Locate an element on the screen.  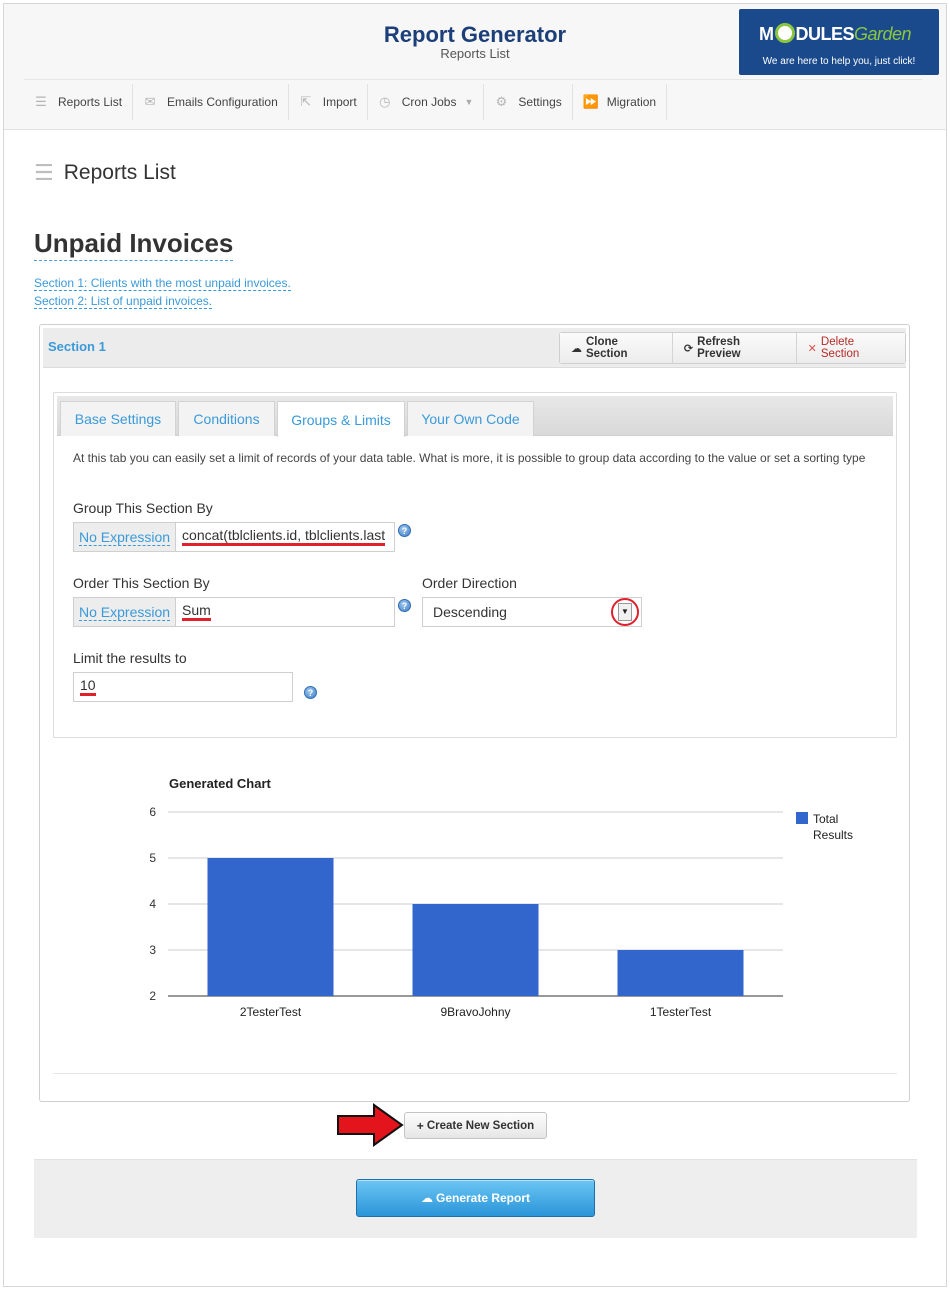
nav-item-migration: ⏩ Migration is located at coordinates (620, 102).